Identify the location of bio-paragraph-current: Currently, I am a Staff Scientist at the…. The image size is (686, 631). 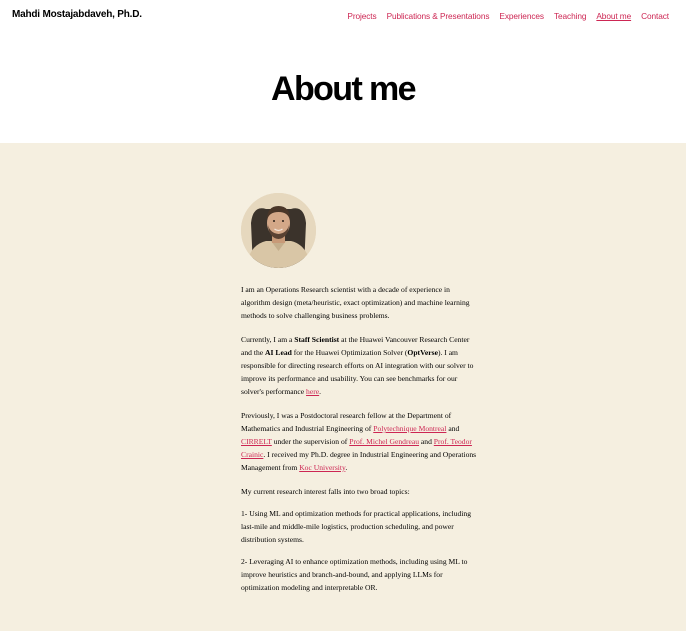
(361, 365).